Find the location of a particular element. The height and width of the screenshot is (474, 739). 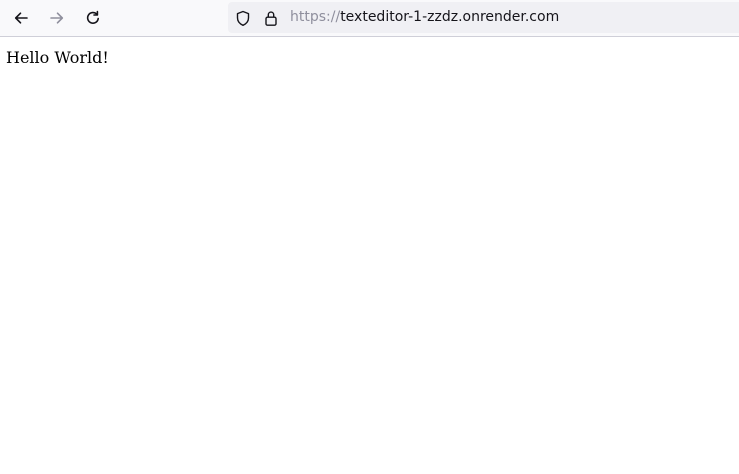

url-text: https://texteditor-1-zzdz.onrender.com is located at coordinates (424, 17).